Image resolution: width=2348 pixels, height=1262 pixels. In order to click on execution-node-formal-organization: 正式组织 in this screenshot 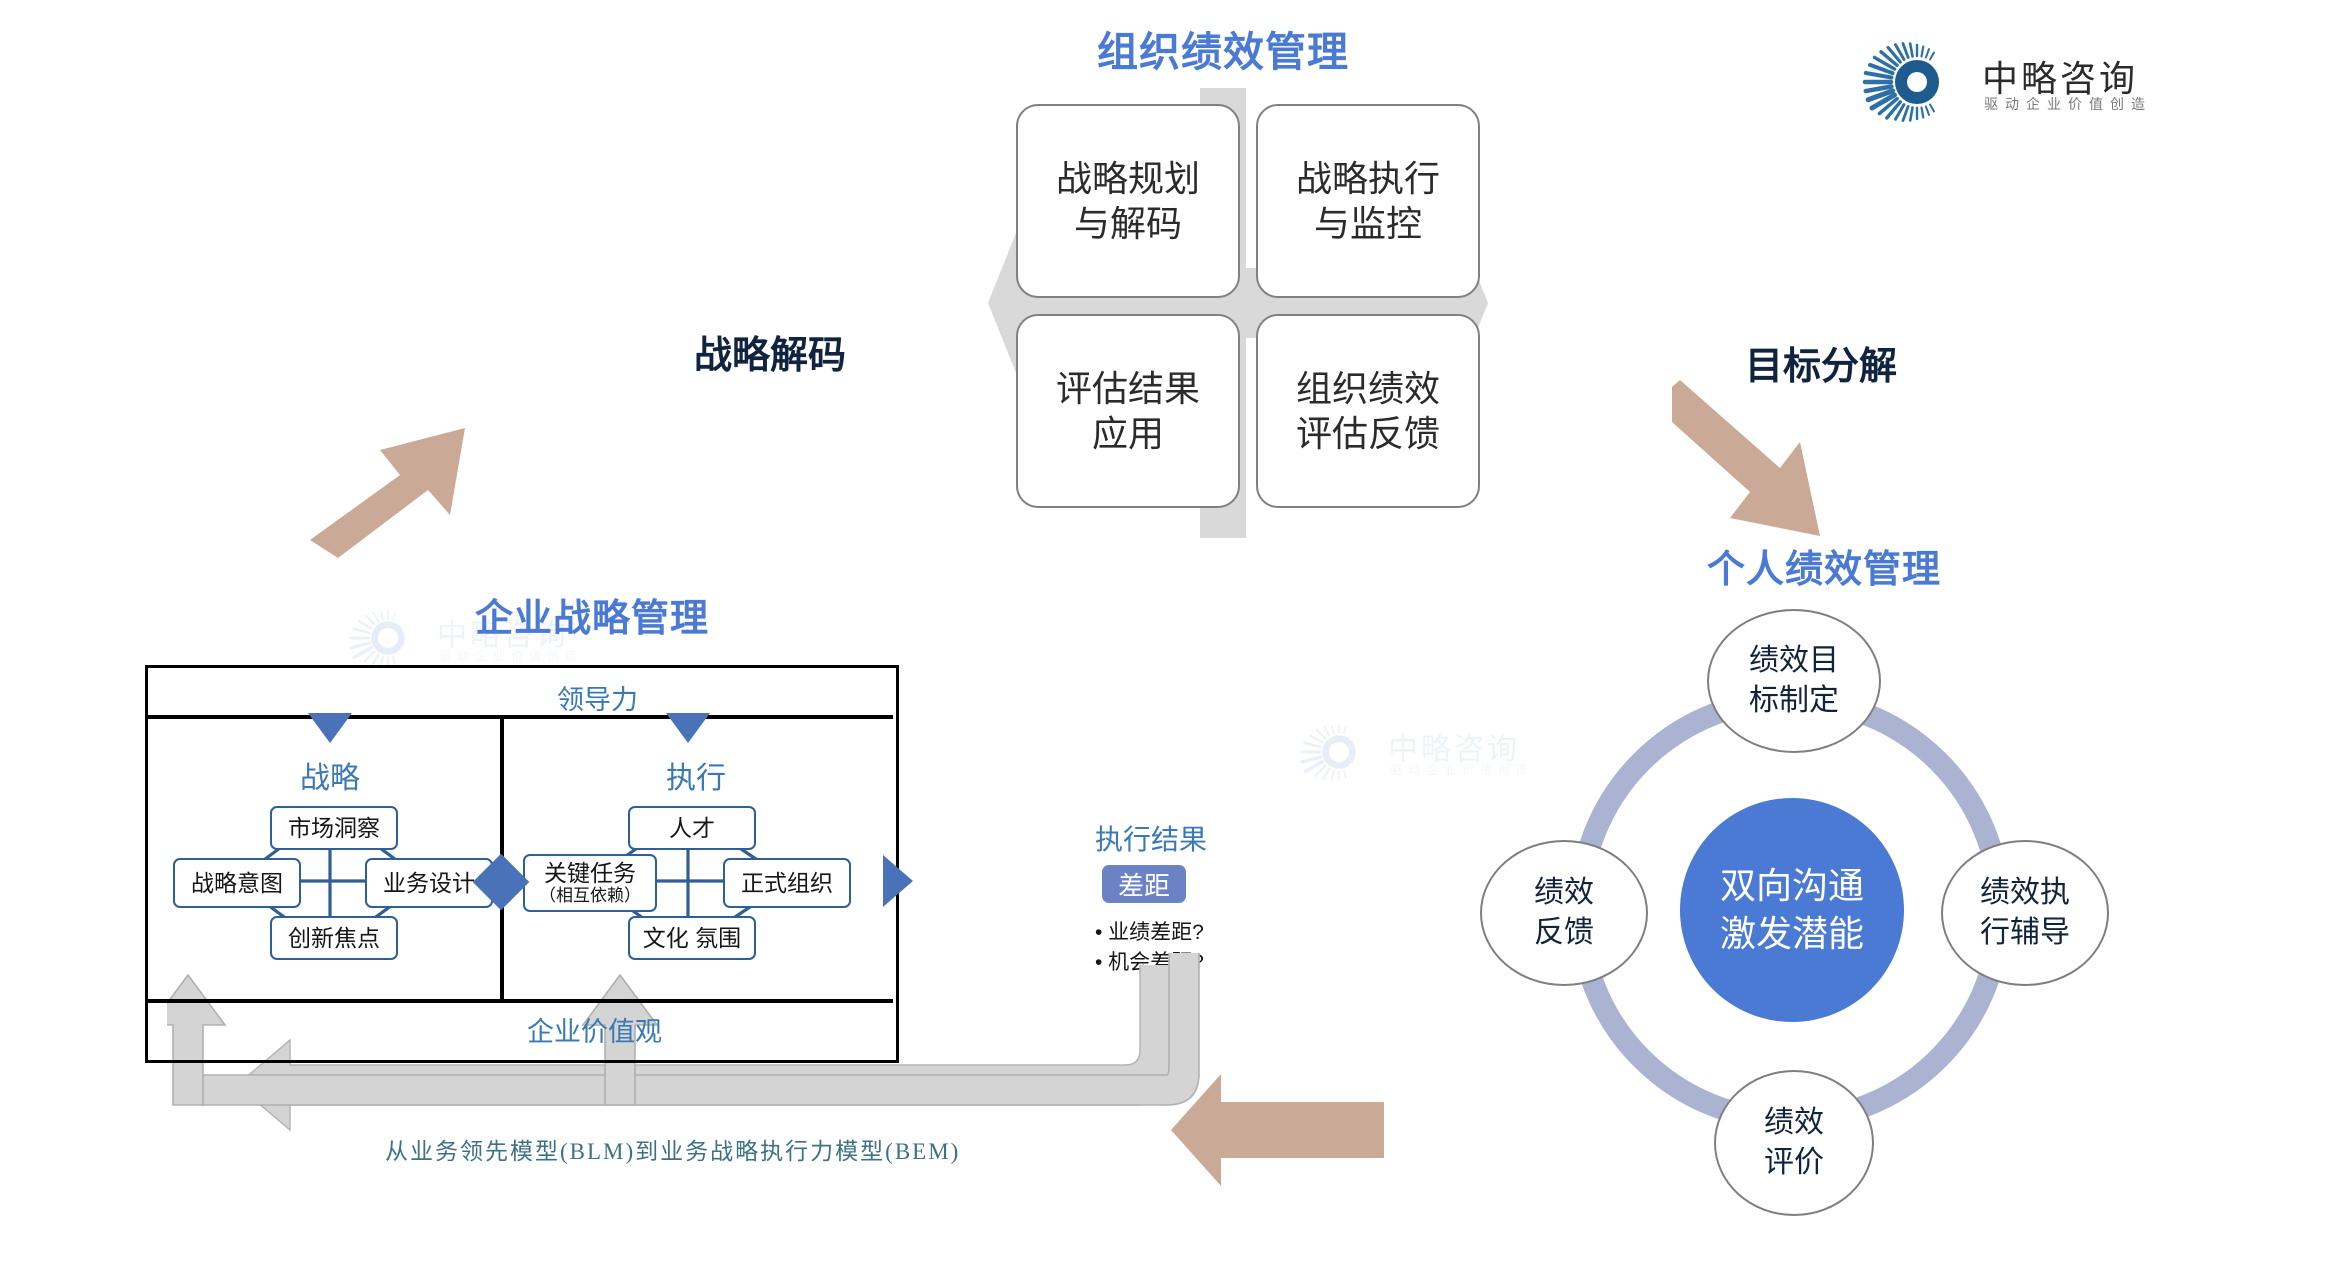, I will do `click(787, 883)`.